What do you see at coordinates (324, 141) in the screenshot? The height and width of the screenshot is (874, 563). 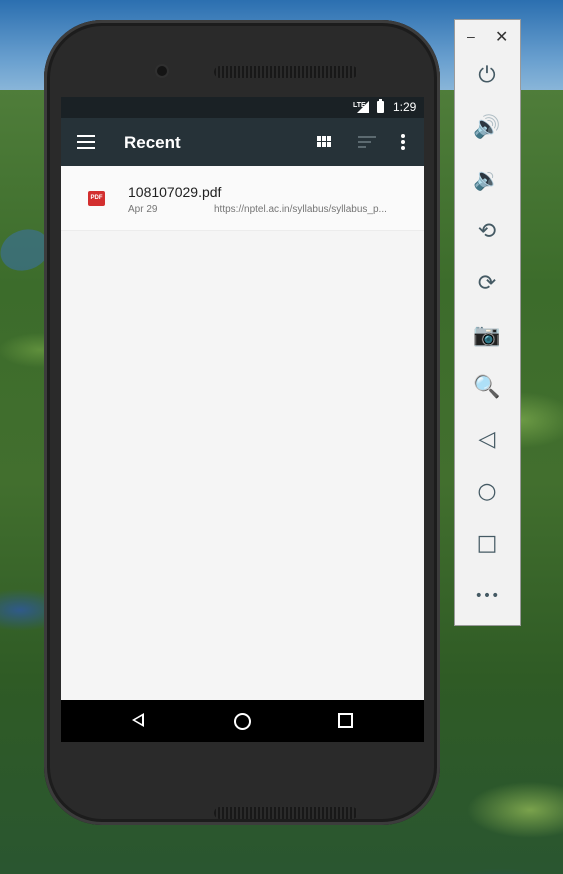 I see `grid-view-icon` at bounding box center [324, 141].